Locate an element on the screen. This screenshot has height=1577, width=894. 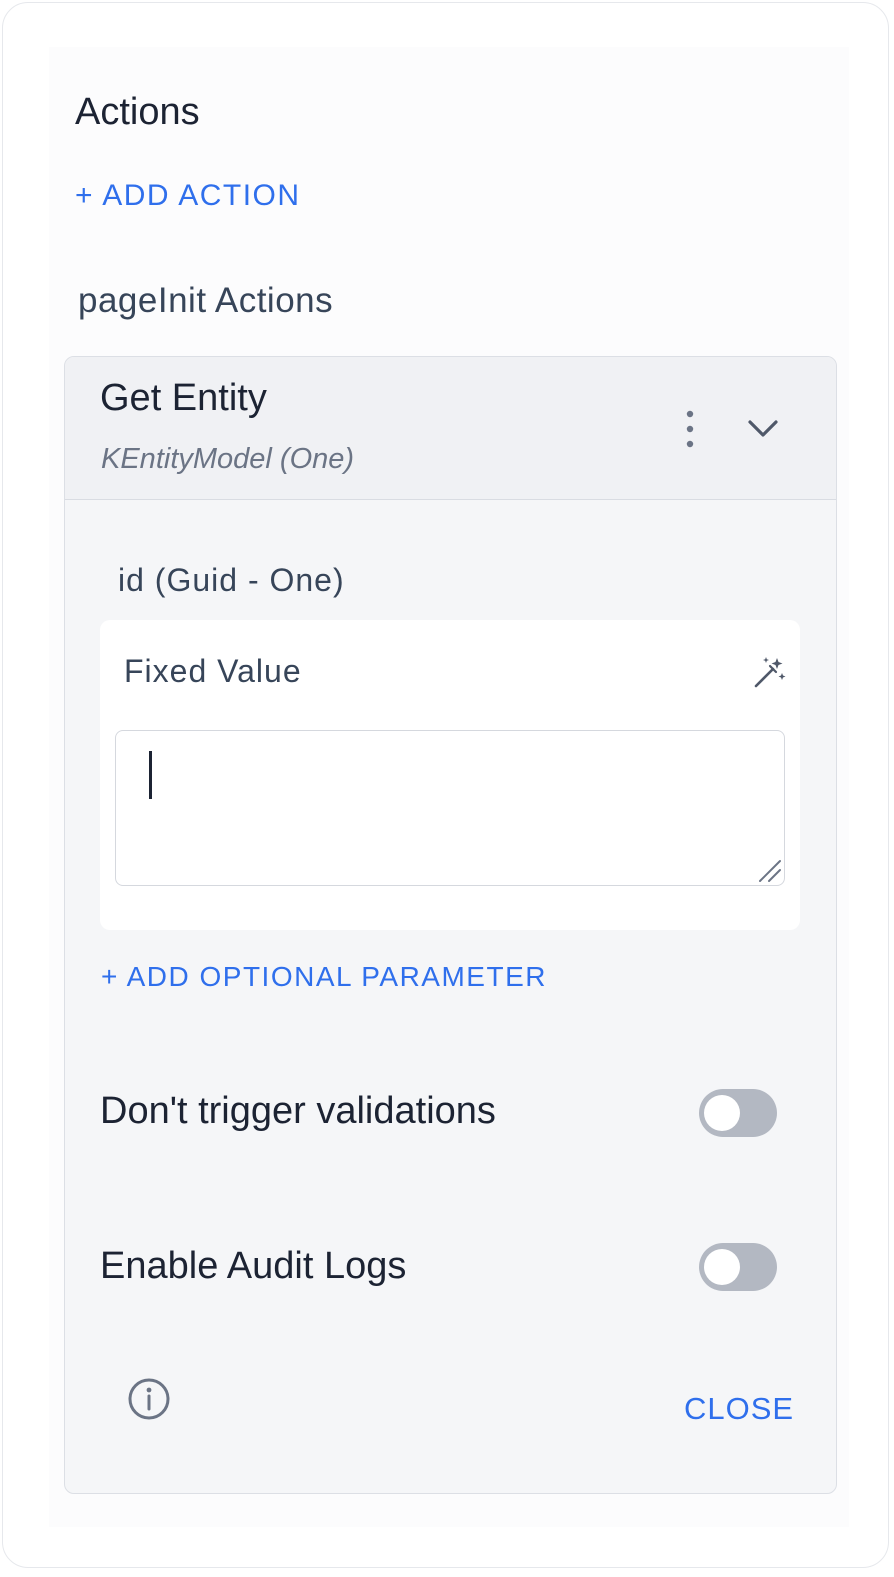
value-type-label: Fixed Value is located at coordinates (213, 671).